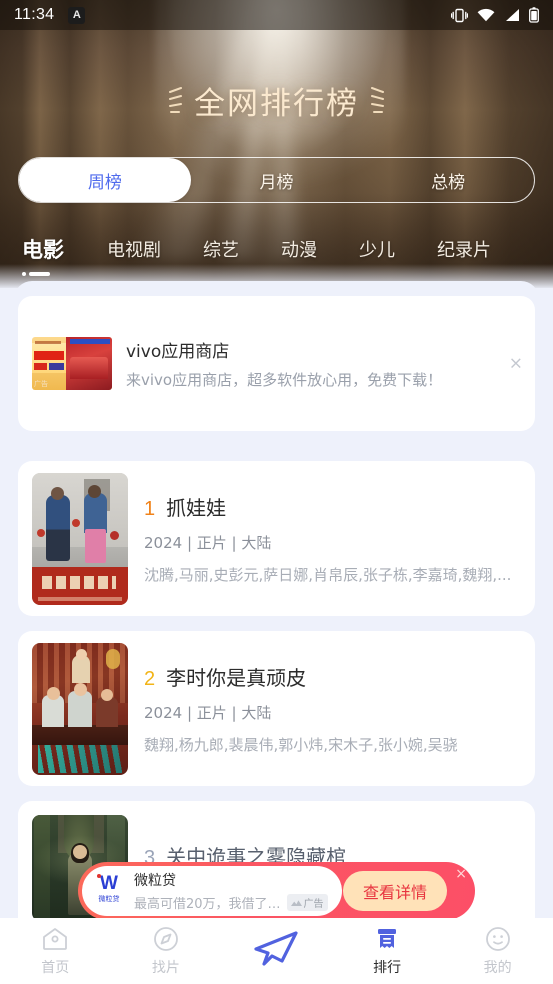 The image size is (553, 984). I want to click on paper-plane-icon, so click(276, 949).